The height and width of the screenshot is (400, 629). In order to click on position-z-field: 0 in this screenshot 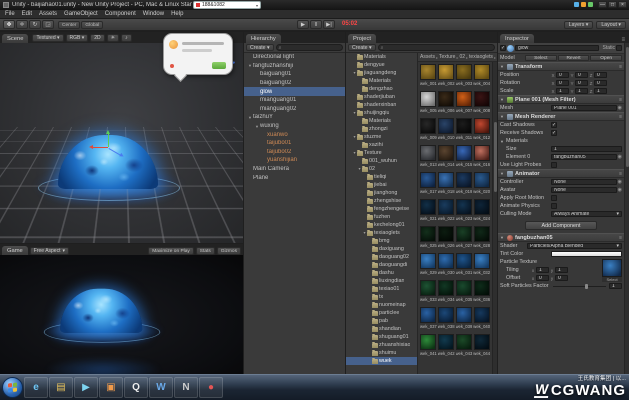, I will do `click(600, 75)`.